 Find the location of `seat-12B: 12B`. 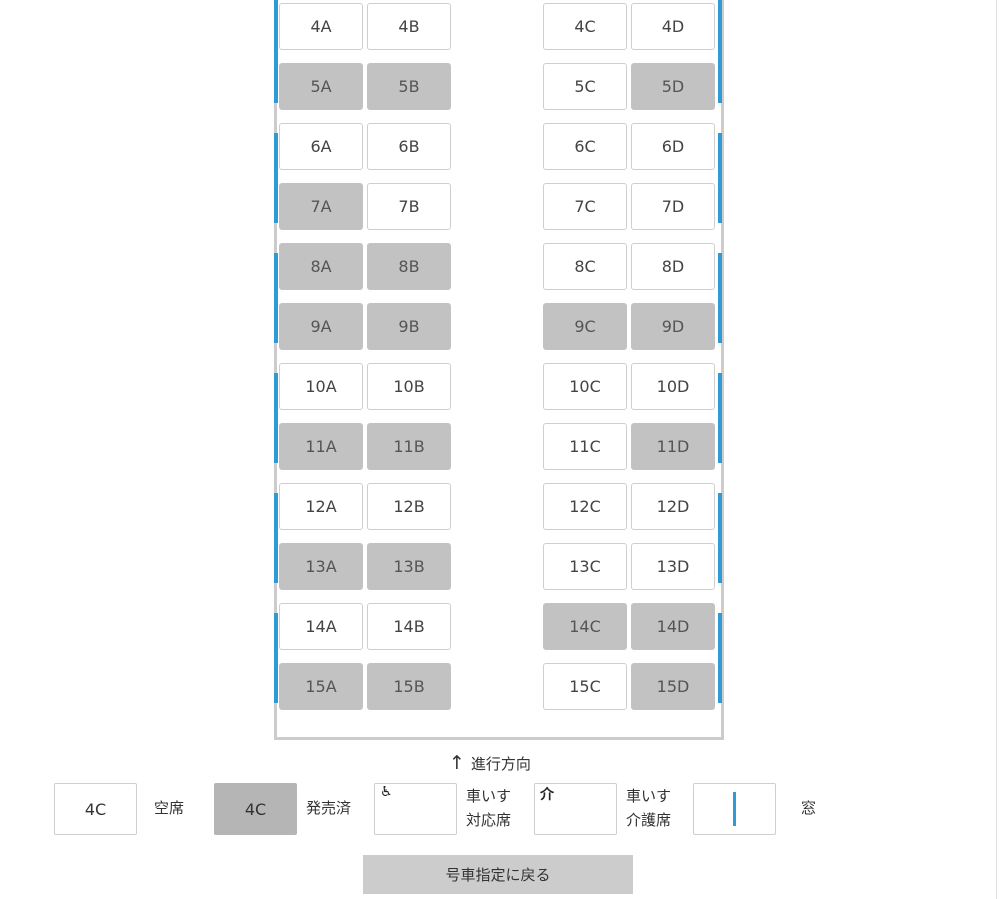

seat-12B: 12B is located at coordinates (409, 506).